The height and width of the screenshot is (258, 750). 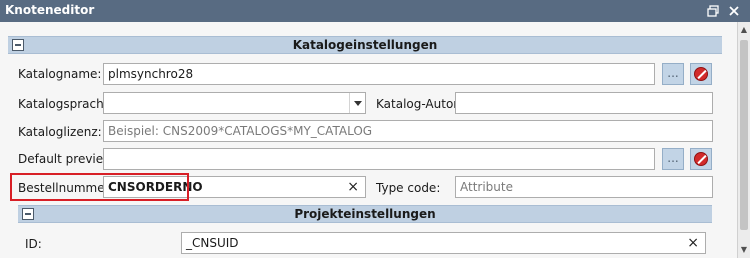 I want to click on katalogname-clear-button, so click(x=701, y=74).